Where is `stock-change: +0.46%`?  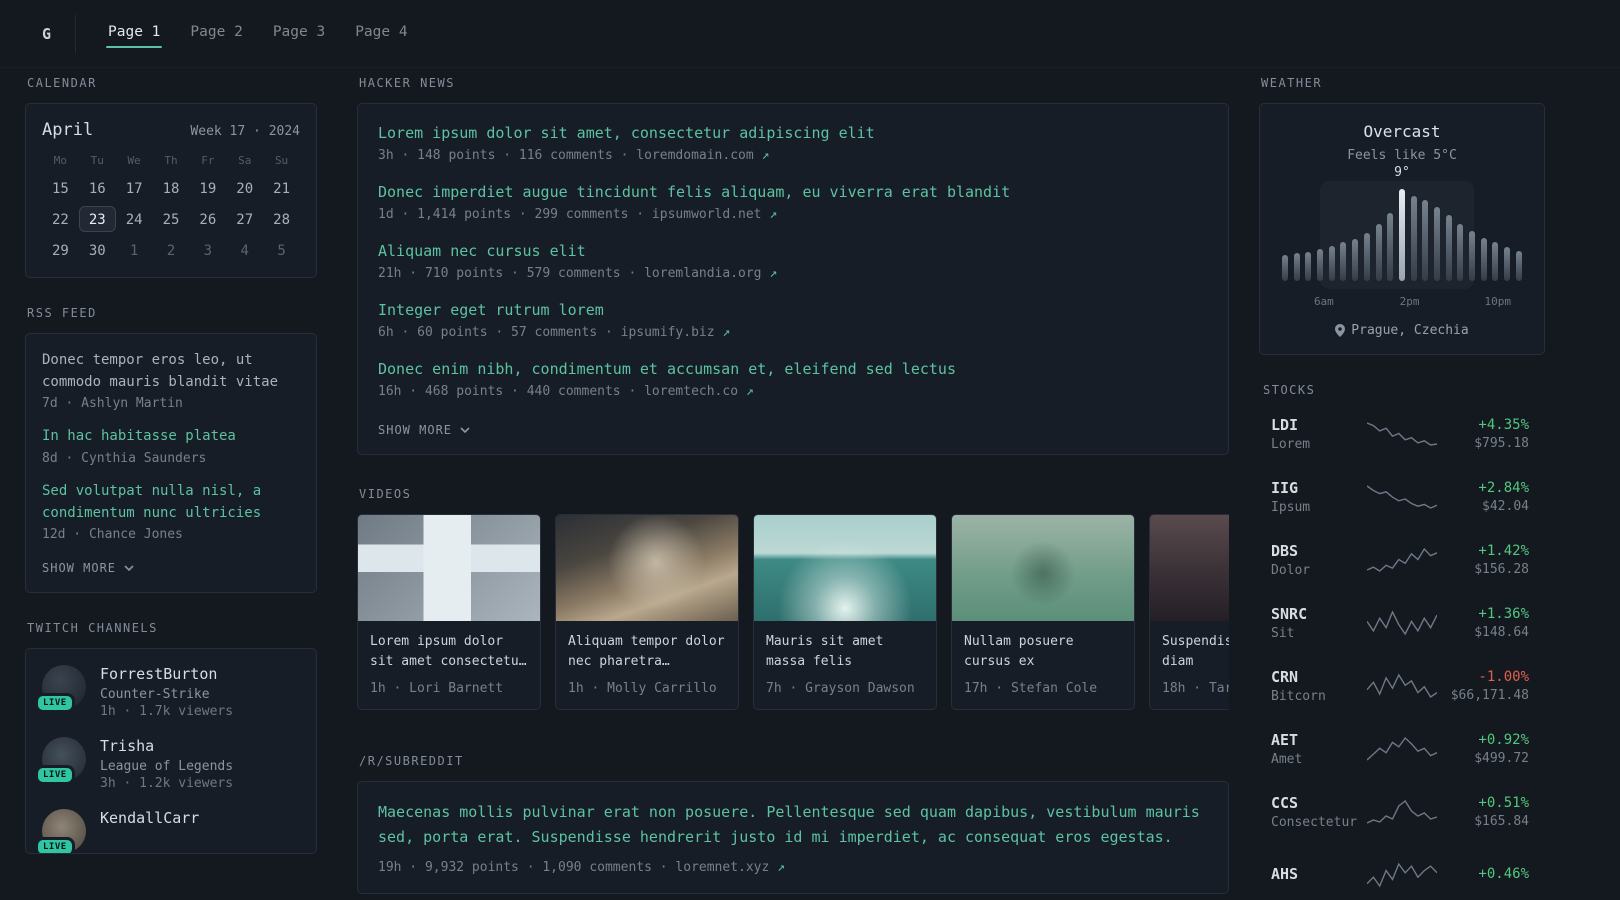
stock-change: +0.46% is located at coordinates (1503, 873).